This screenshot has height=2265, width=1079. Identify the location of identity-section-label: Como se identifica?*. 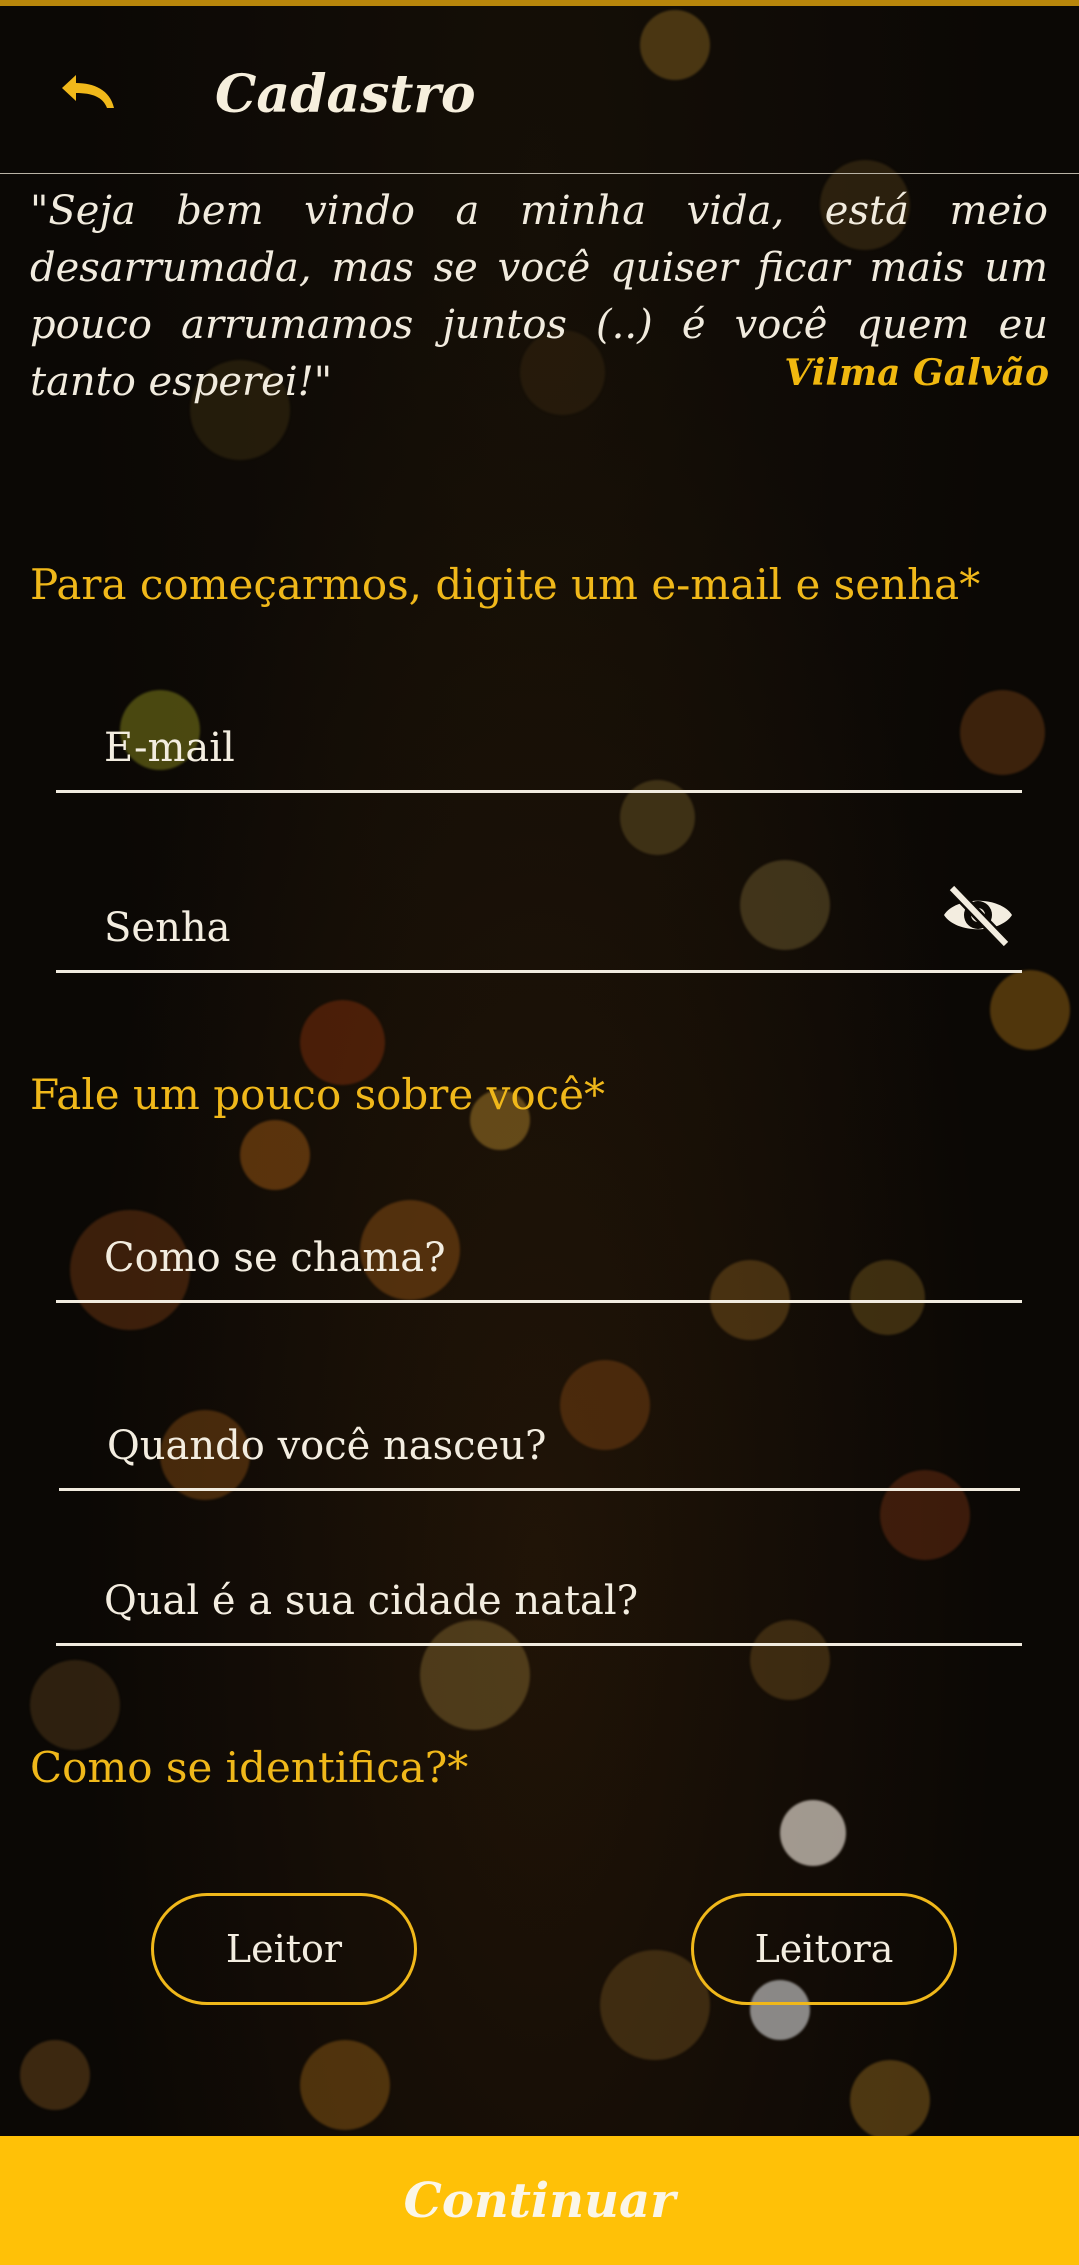
(249, 1767).